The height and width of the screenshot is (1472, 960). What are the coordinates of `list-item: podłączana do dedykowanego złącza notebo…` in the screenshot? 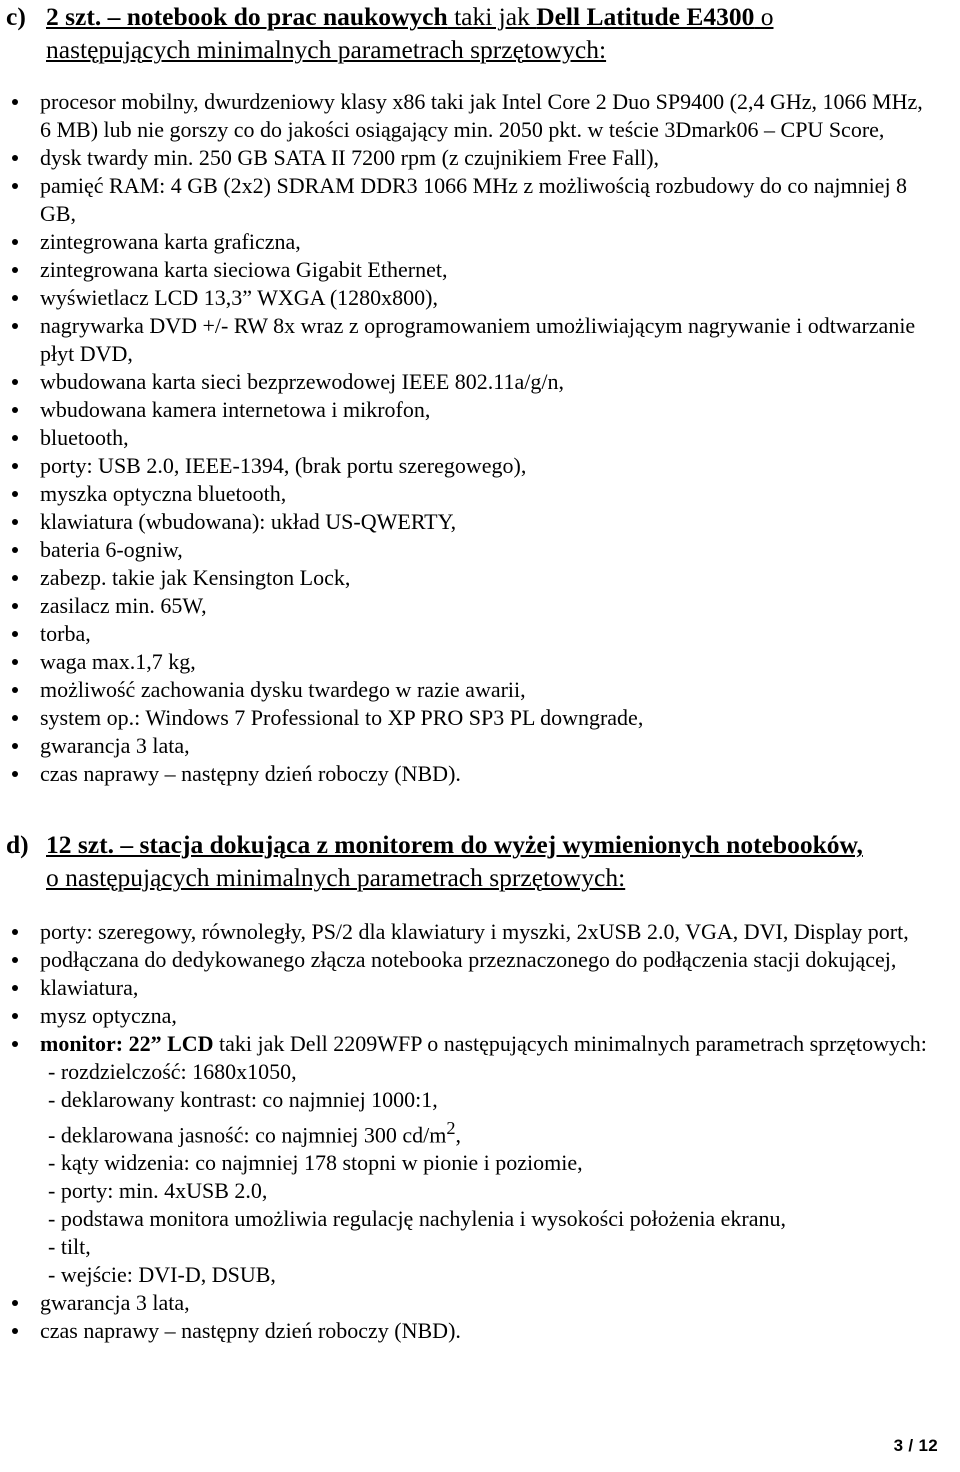 It's located at (480, 960).